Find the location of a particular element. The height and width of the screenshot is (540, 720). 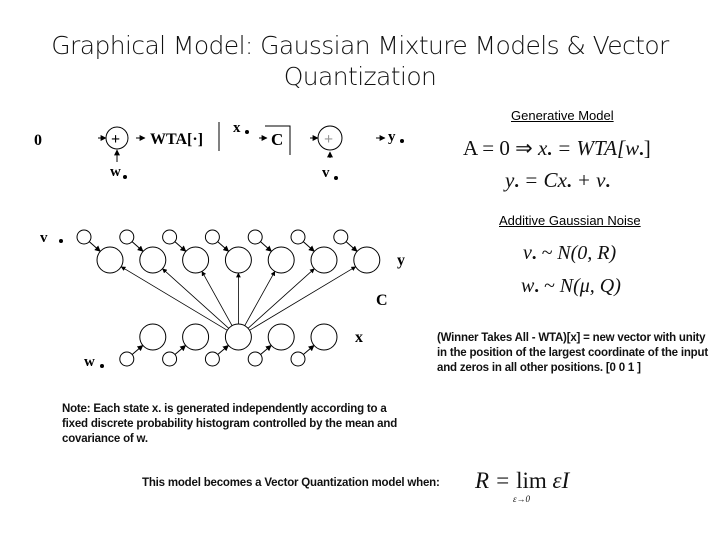

eq1-lhs: A = 0 is located at coordinates (486, 148).